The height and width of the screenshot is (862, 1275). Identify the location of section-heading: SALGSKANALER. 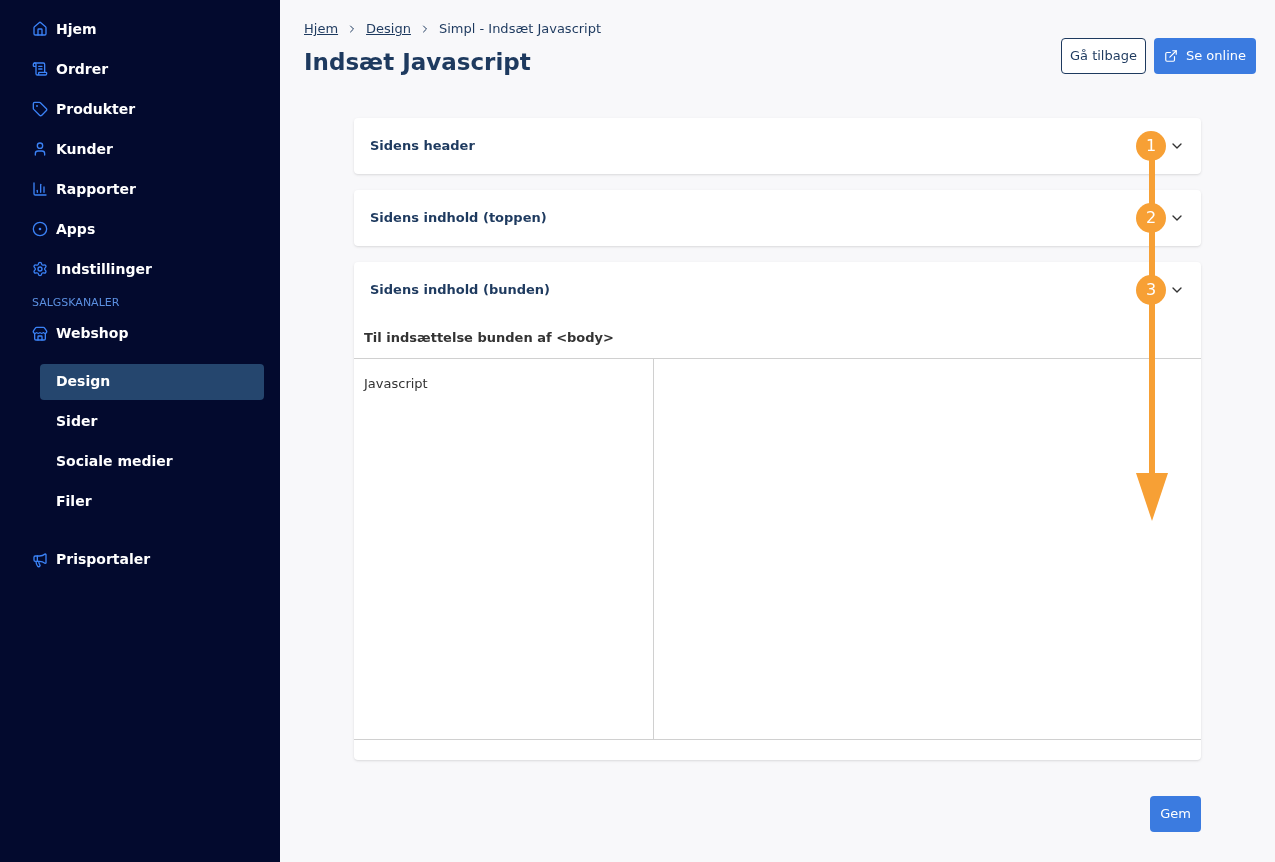
(76, 303).